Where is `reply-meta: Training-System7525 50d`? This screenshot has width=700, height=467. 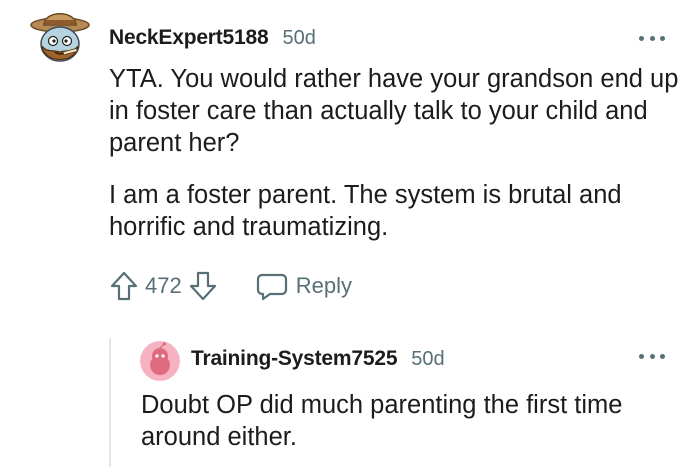
reply-meta: Training-System7525 50d is located at coordinates (318, 359).